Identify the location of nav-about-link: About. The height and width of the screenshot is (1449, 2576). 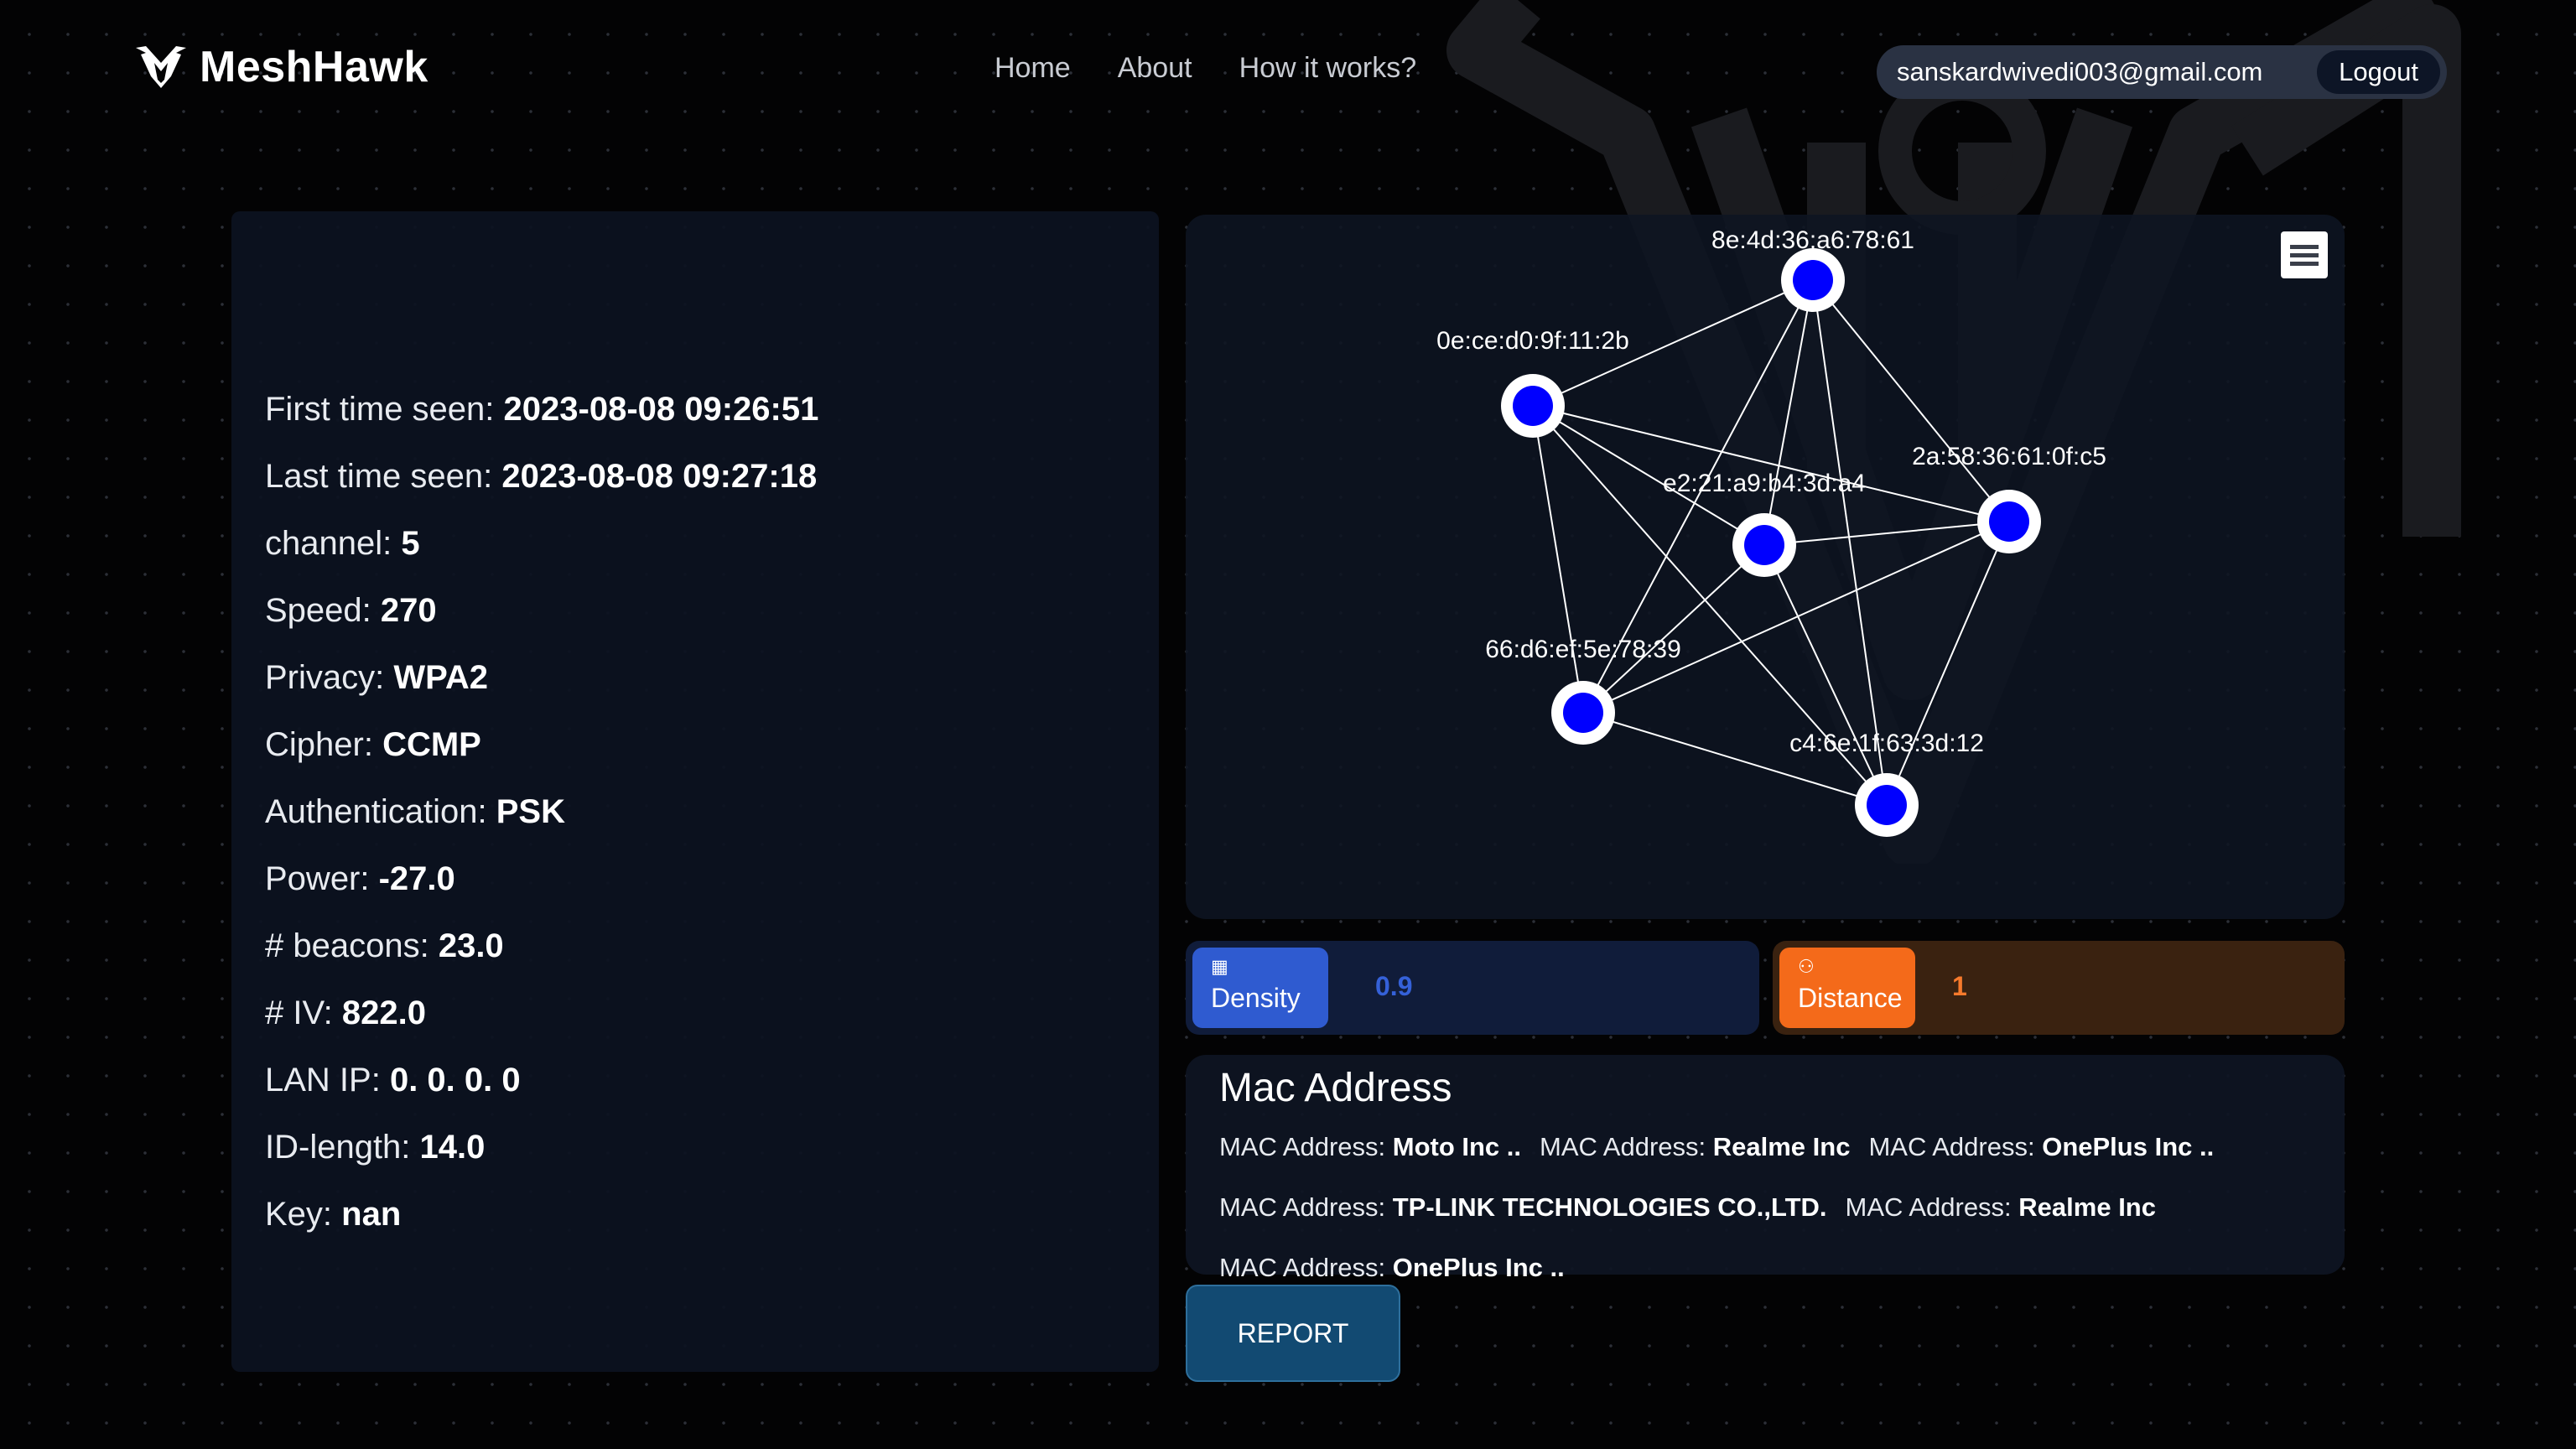
(1155, 68).